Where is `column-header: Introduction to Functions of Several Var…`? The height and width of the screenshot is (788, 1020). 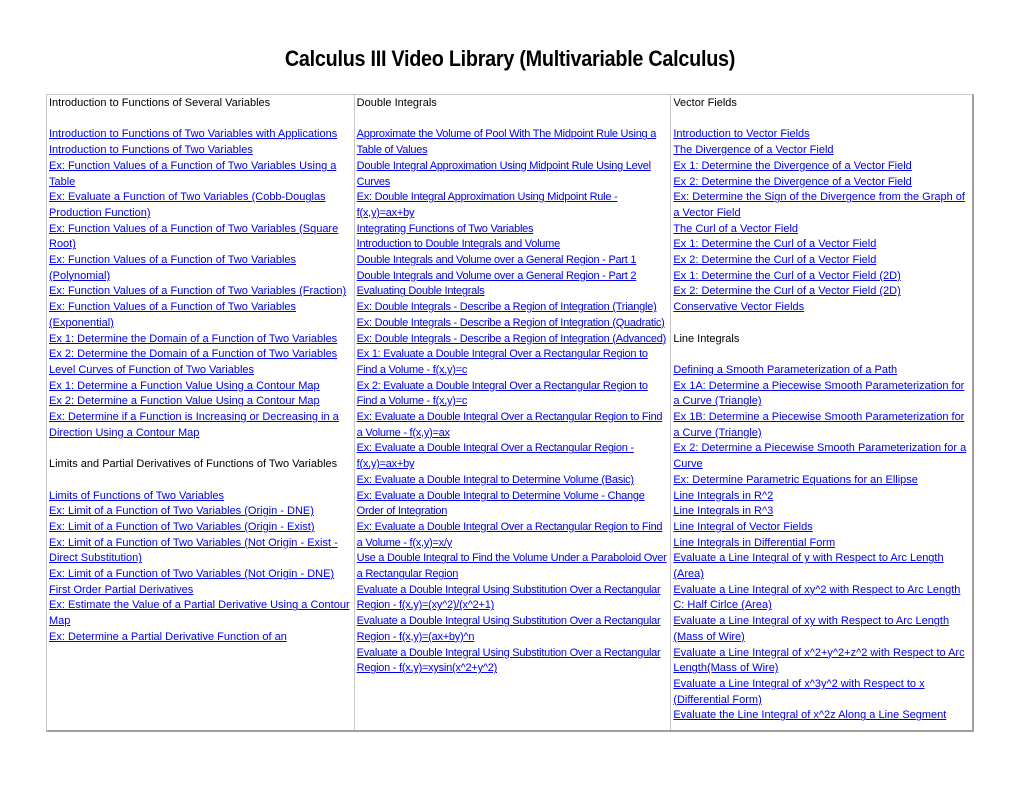
column-header: Introduction to Functions of Several Var… is located at coordinates (160, 103).